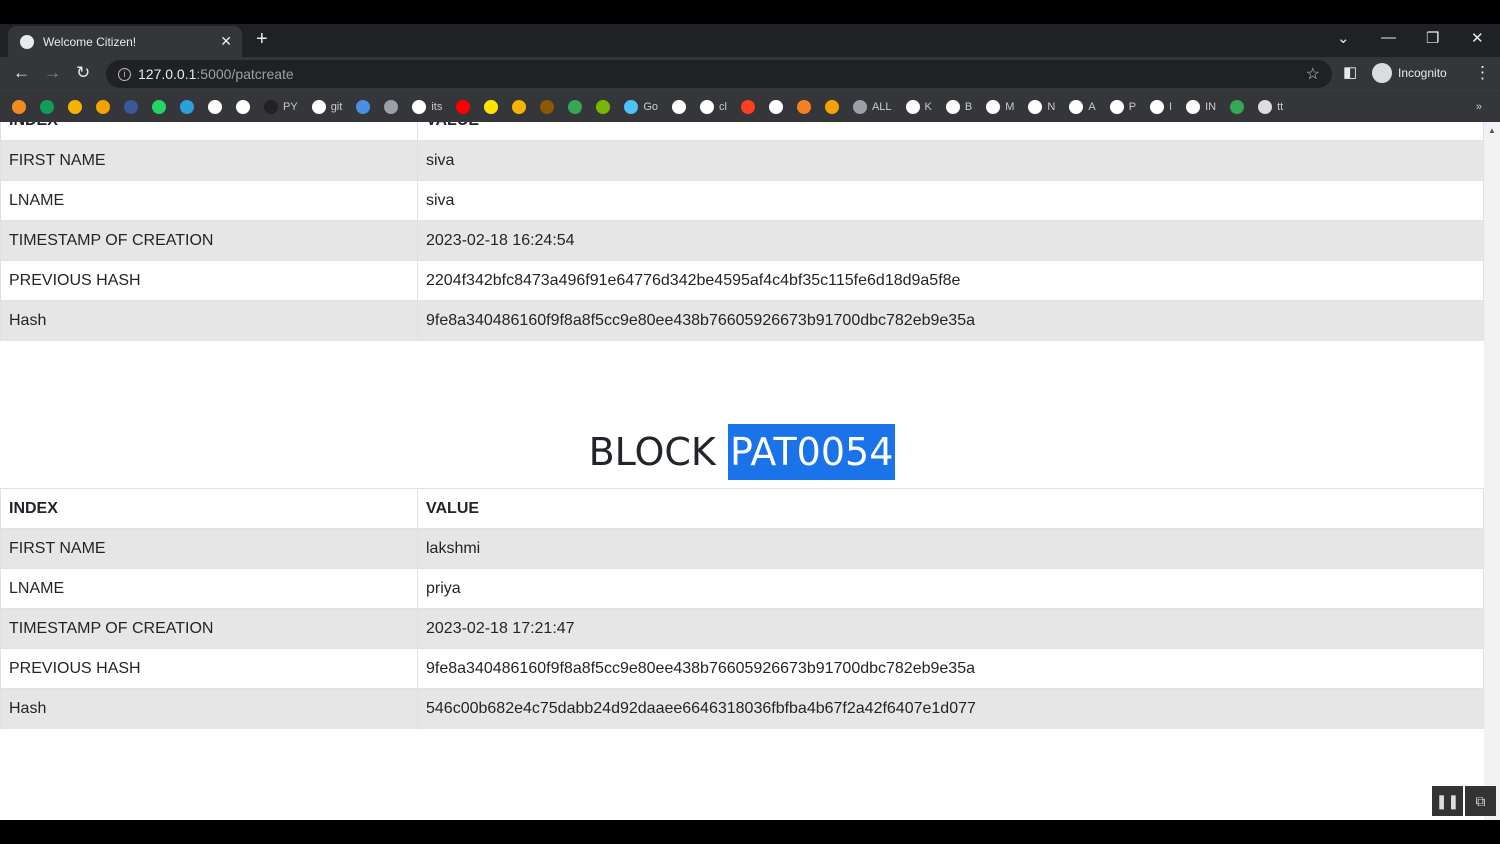  I want to click on forward-icon: →, so click(52, 73).